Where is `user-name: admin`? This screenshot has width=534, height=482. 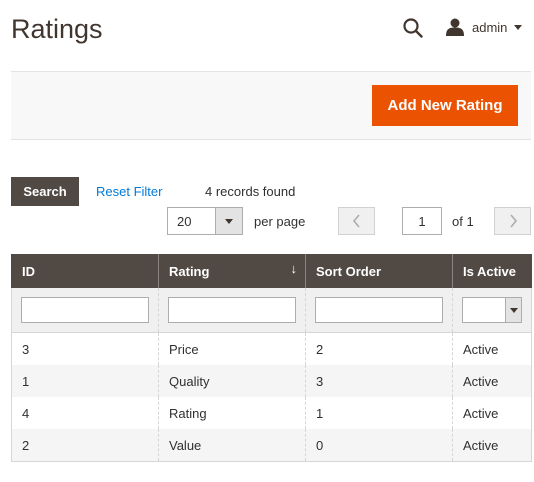
user-name: admin is located at coordinates (490, 27).